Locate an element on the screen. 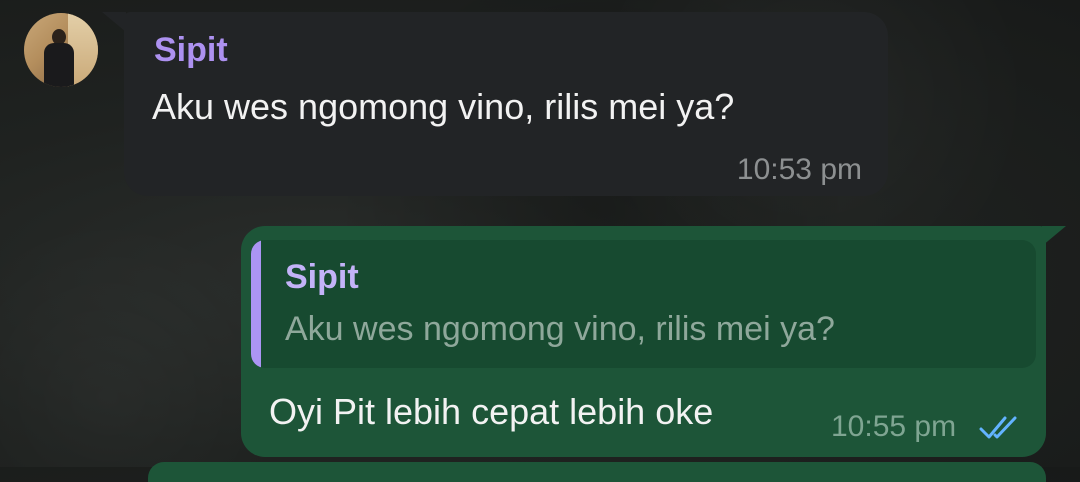 The width and height of the screenshot is (1080, 482). avatar-person-body is located at coordinates (59, 65).